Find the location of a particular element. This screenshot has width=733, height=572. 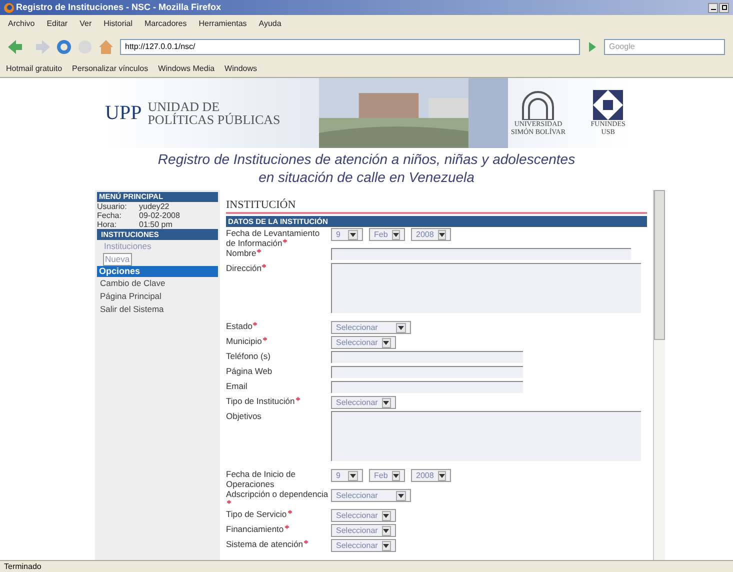

info-label: Fecha: is located at coordinates (109, 215).